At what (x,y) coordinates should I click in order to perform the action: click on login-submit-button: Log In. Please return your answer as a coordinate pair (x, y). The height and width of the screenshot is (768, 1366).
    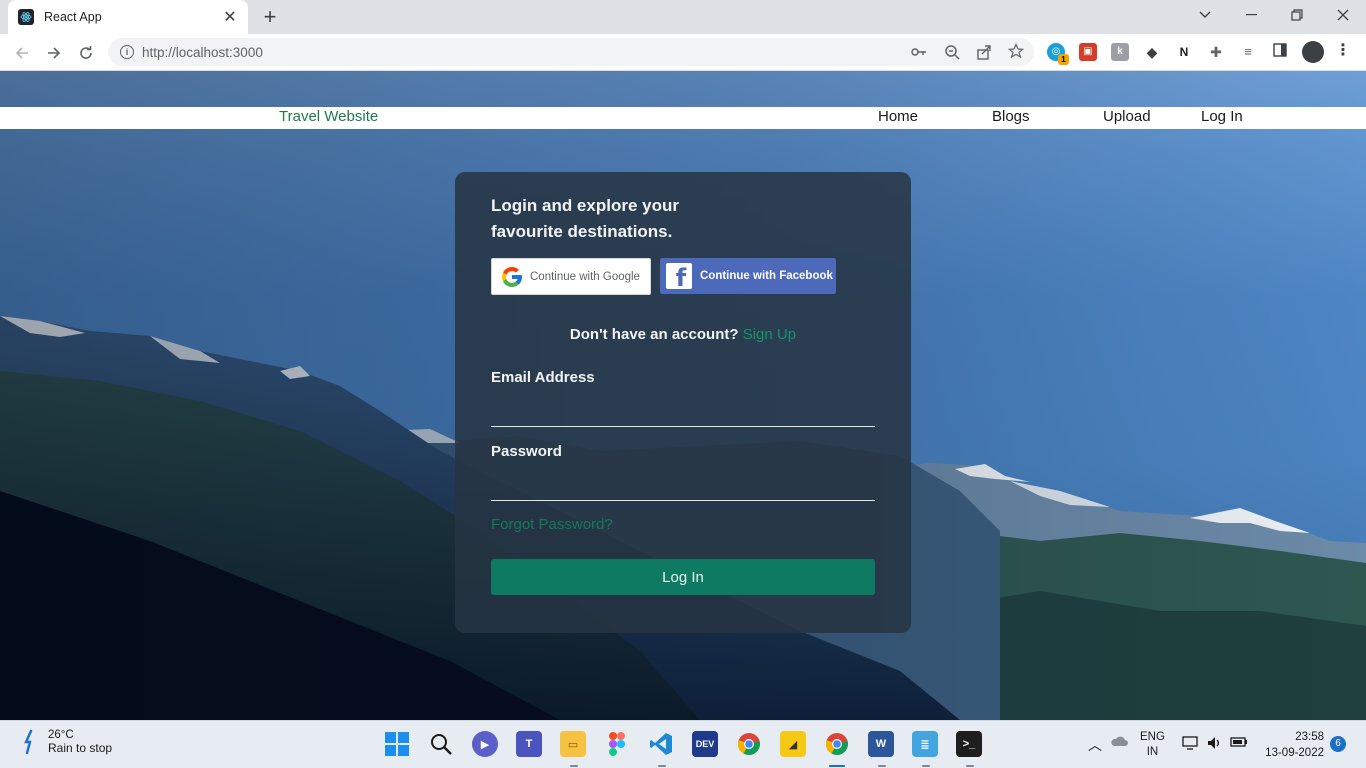
    Looking at the image, I should click on (683, 577).